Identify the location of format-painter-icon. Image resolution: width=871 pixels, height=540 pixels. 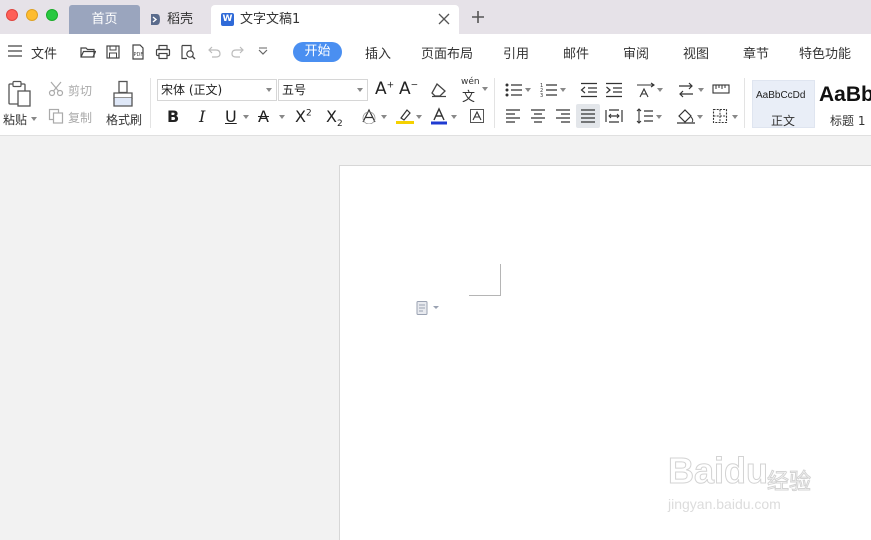
(123, 94).